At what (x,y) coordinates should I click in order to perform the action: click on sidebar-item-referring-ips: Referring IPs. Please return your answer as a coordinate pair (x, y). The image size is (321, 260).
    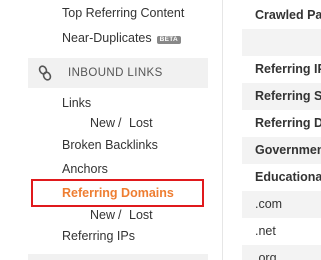
    Looking at the image, I should click on (98, 236).